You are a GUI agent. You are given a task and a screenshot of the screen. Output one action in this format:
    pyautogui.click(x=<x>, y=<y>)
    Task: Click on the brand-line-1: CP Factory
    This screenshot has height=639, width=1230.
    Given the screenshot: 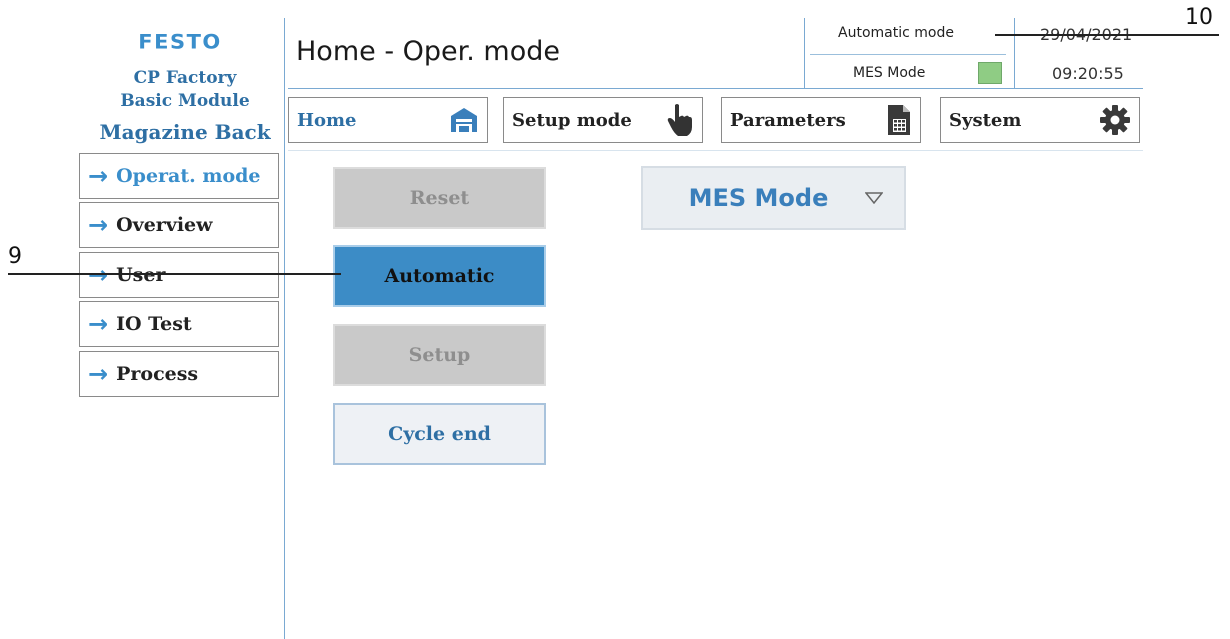 What is the action you would take?
    pyautogui.click(x=185, y=78)
    